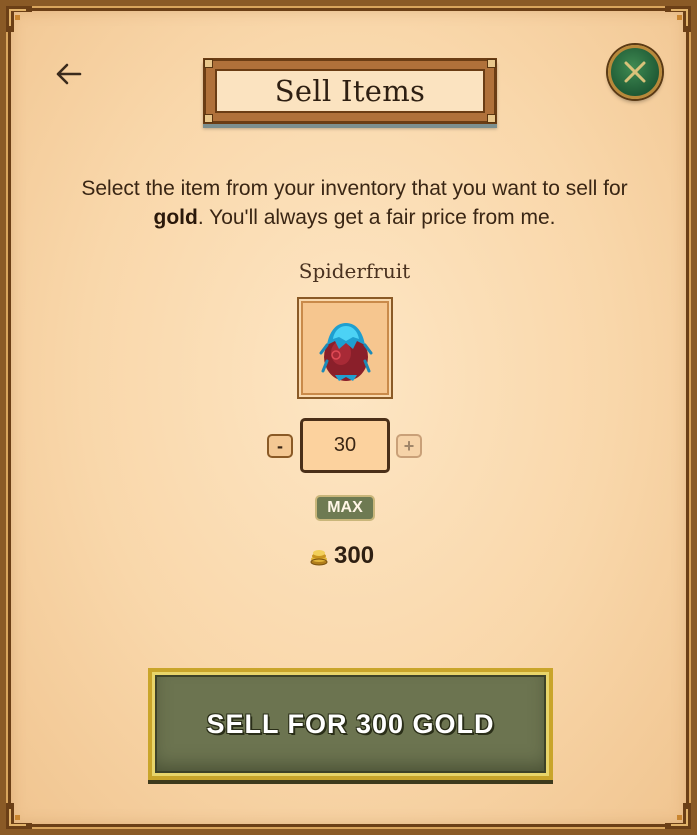  I want to click on page-title: Sell Items, so click(350, 91).